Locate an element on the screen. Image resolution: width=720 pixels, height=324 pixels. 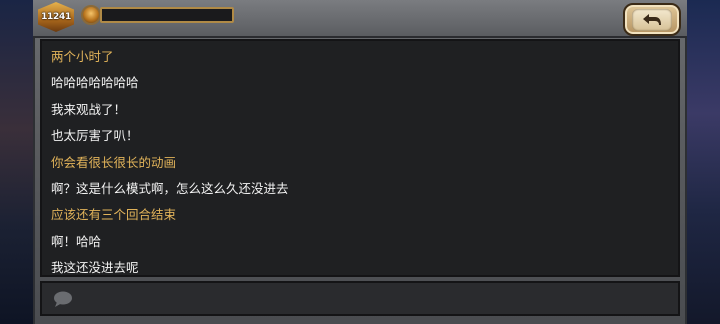
chat-message: 也太厉害了叭！ is located at coordinates (95, 136).